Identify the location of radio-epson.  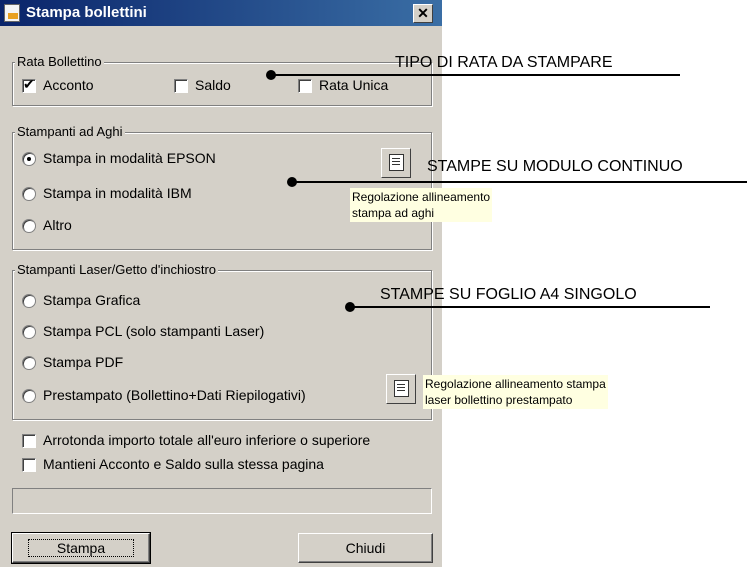
(29, 159).